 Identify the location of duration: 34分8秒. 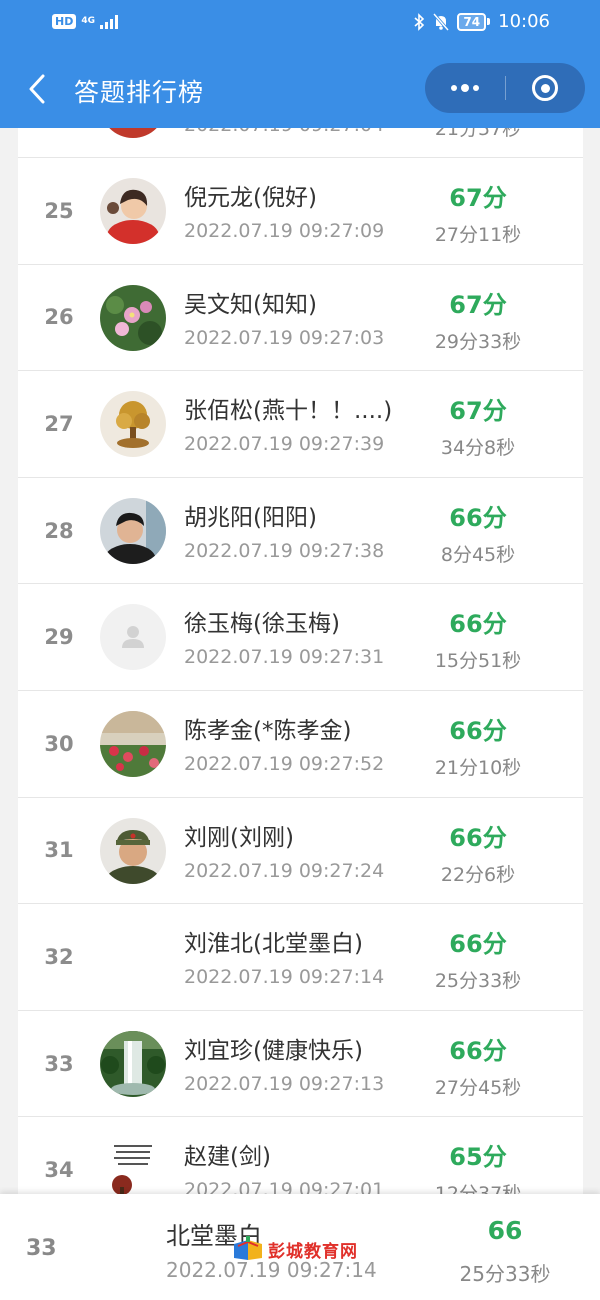
(478, 448).